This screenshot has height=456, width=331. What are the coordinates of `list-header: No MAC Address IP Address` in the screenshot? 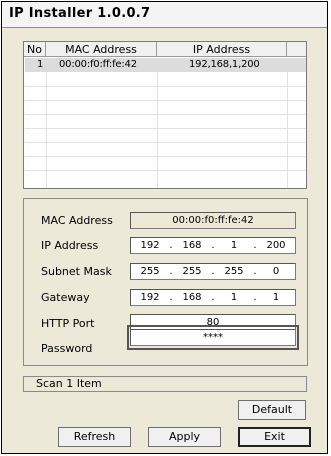 It's located at (165, 50).